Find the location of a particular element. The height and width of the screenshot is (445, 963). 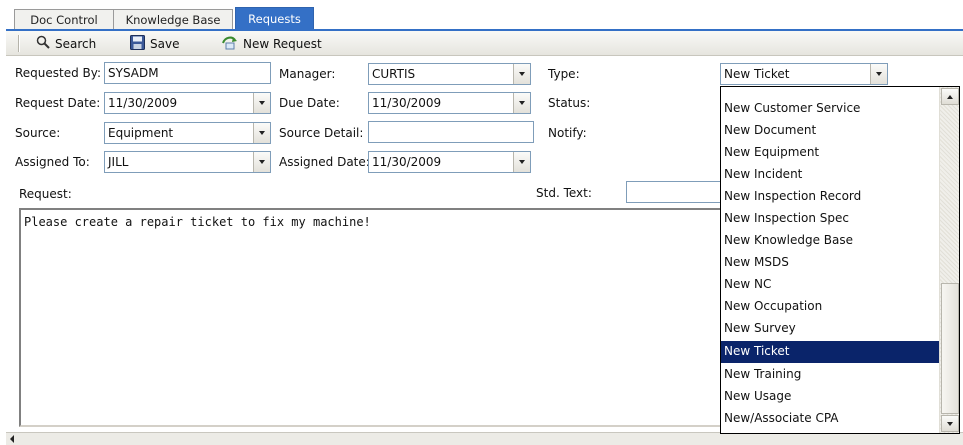

requested-by-field: SYSADM is located at coordinates (187, 73).